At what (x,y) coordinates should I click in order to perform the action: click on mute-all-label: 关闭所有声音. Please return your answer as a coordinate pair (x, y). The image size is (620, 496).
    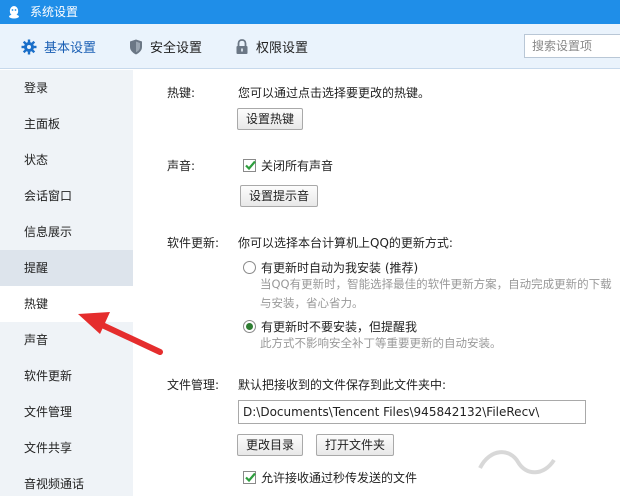
    Looking at the image, I should click on (297, 166).